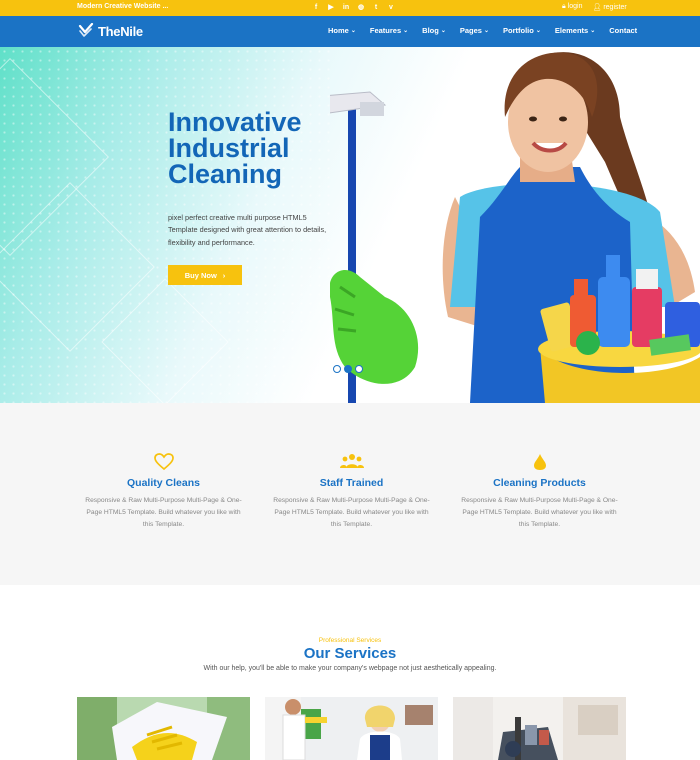  I want to click on lock-icon: 🔒︎, so click(564, 6).